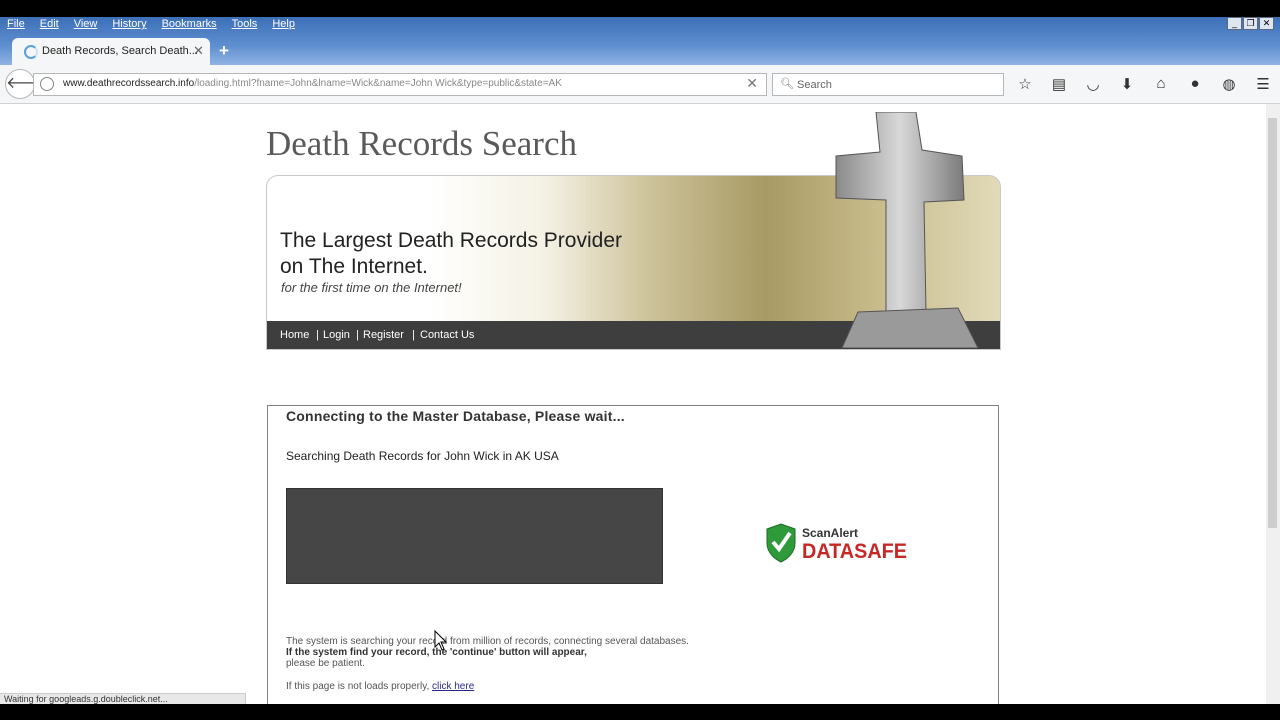  I want to click on badge-datasafe-text: DATASAFE, so click(854, 551).